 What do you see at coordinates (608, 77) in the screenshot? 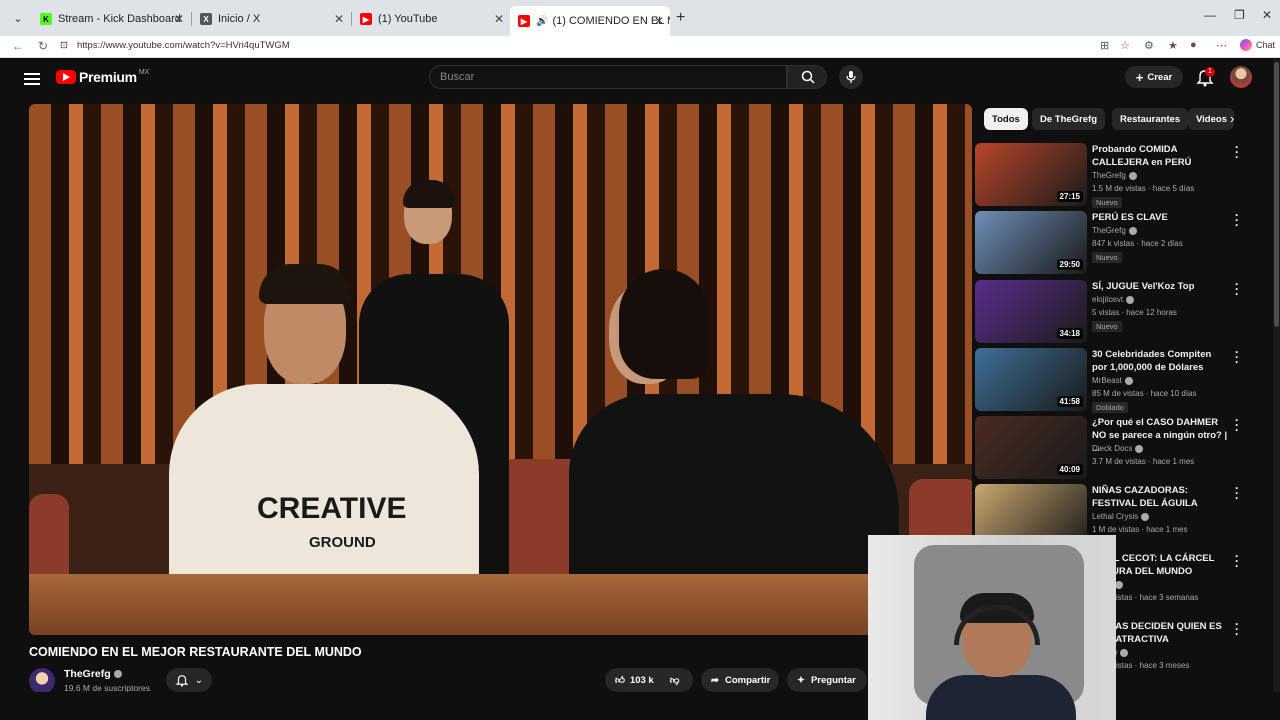
I see `search-input: Buscar` at bounding box center [608, 77].